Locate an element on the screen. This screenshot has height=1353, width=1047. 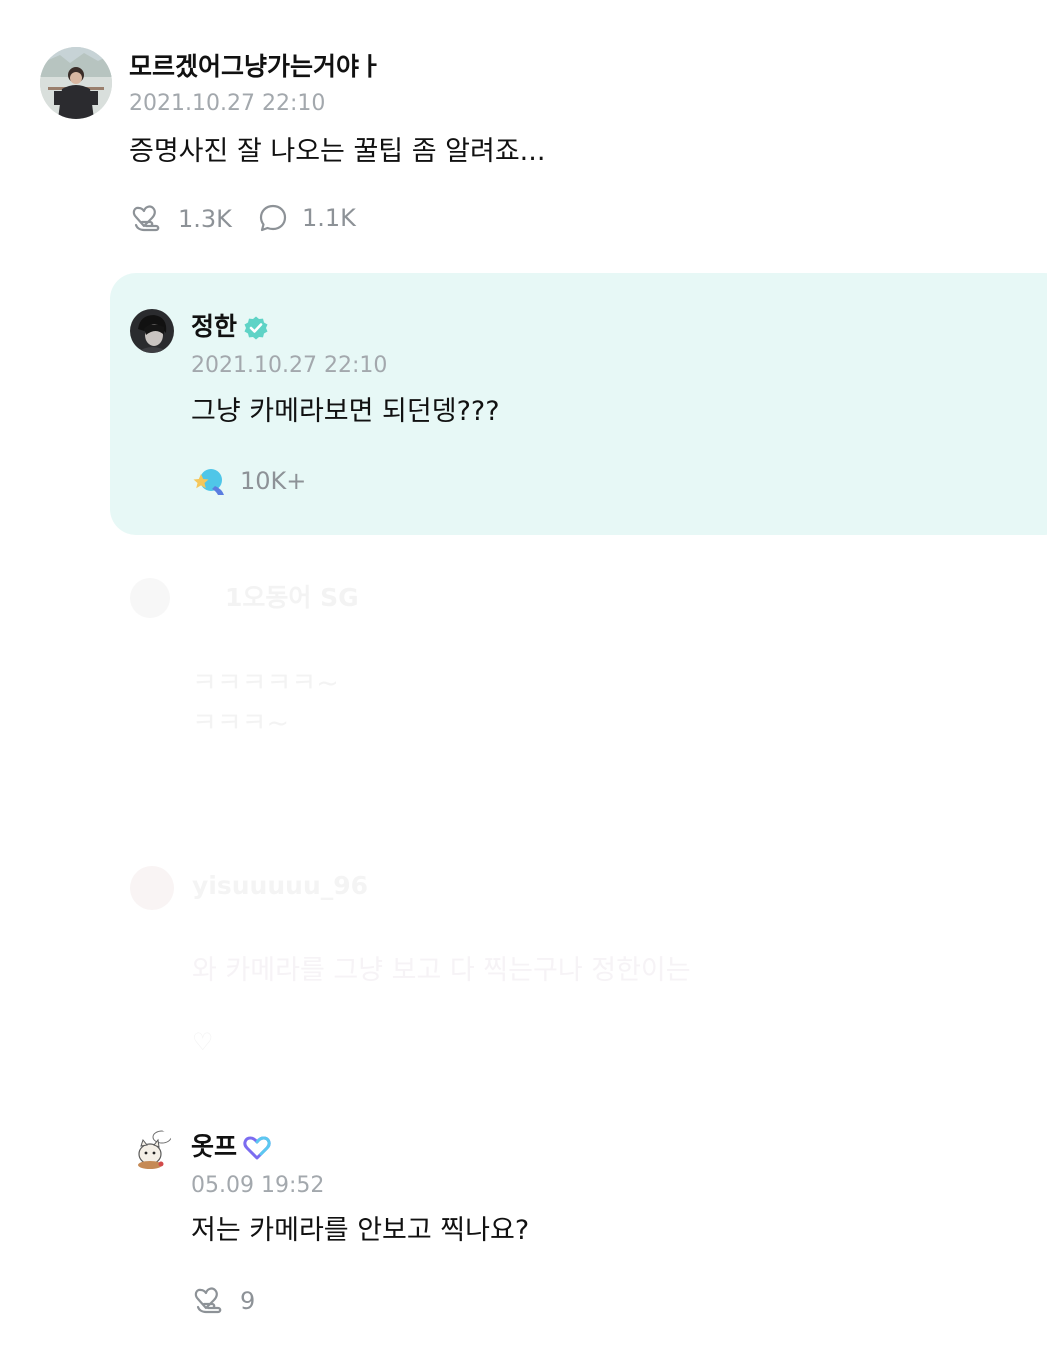
fan-name: 옷프 is located at coordinates (231, 1147).